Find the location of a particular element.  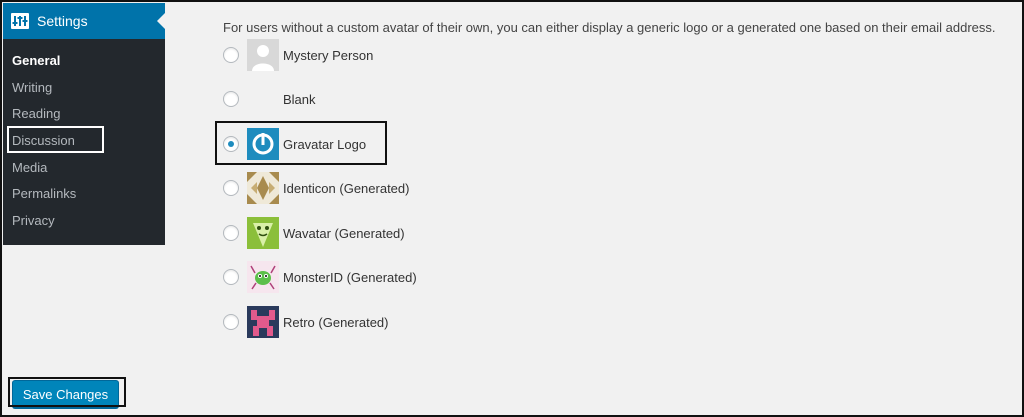

sidebar-item-permalinks: Permalinks is located at coordinates (84, 194).